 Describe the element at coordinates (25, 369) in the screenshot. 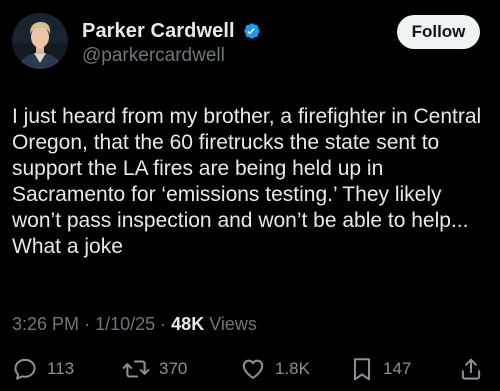

I see `reply-icon` at that location.